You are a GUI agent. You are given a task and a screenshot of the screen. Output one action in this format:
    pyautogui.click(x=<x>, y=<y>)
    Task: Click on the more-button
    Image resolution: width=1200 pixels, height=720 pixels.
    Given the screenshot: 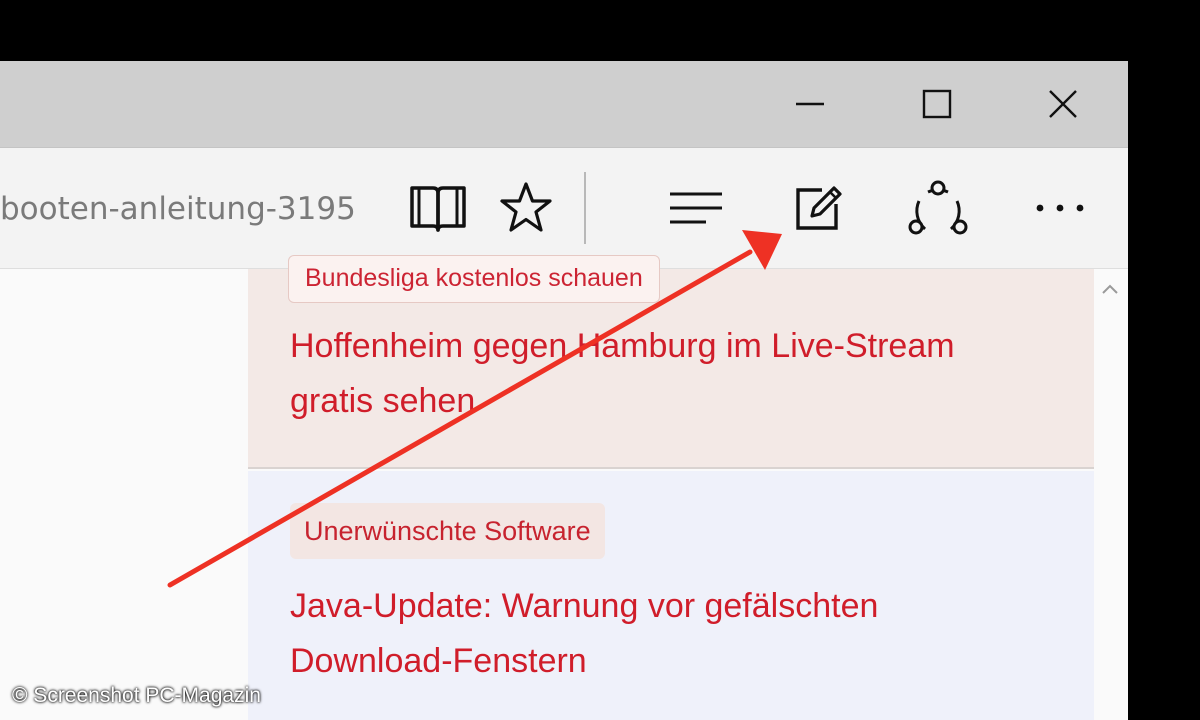 What is the action you would take?
    pyautogui.click(x=1060, y=208)
    